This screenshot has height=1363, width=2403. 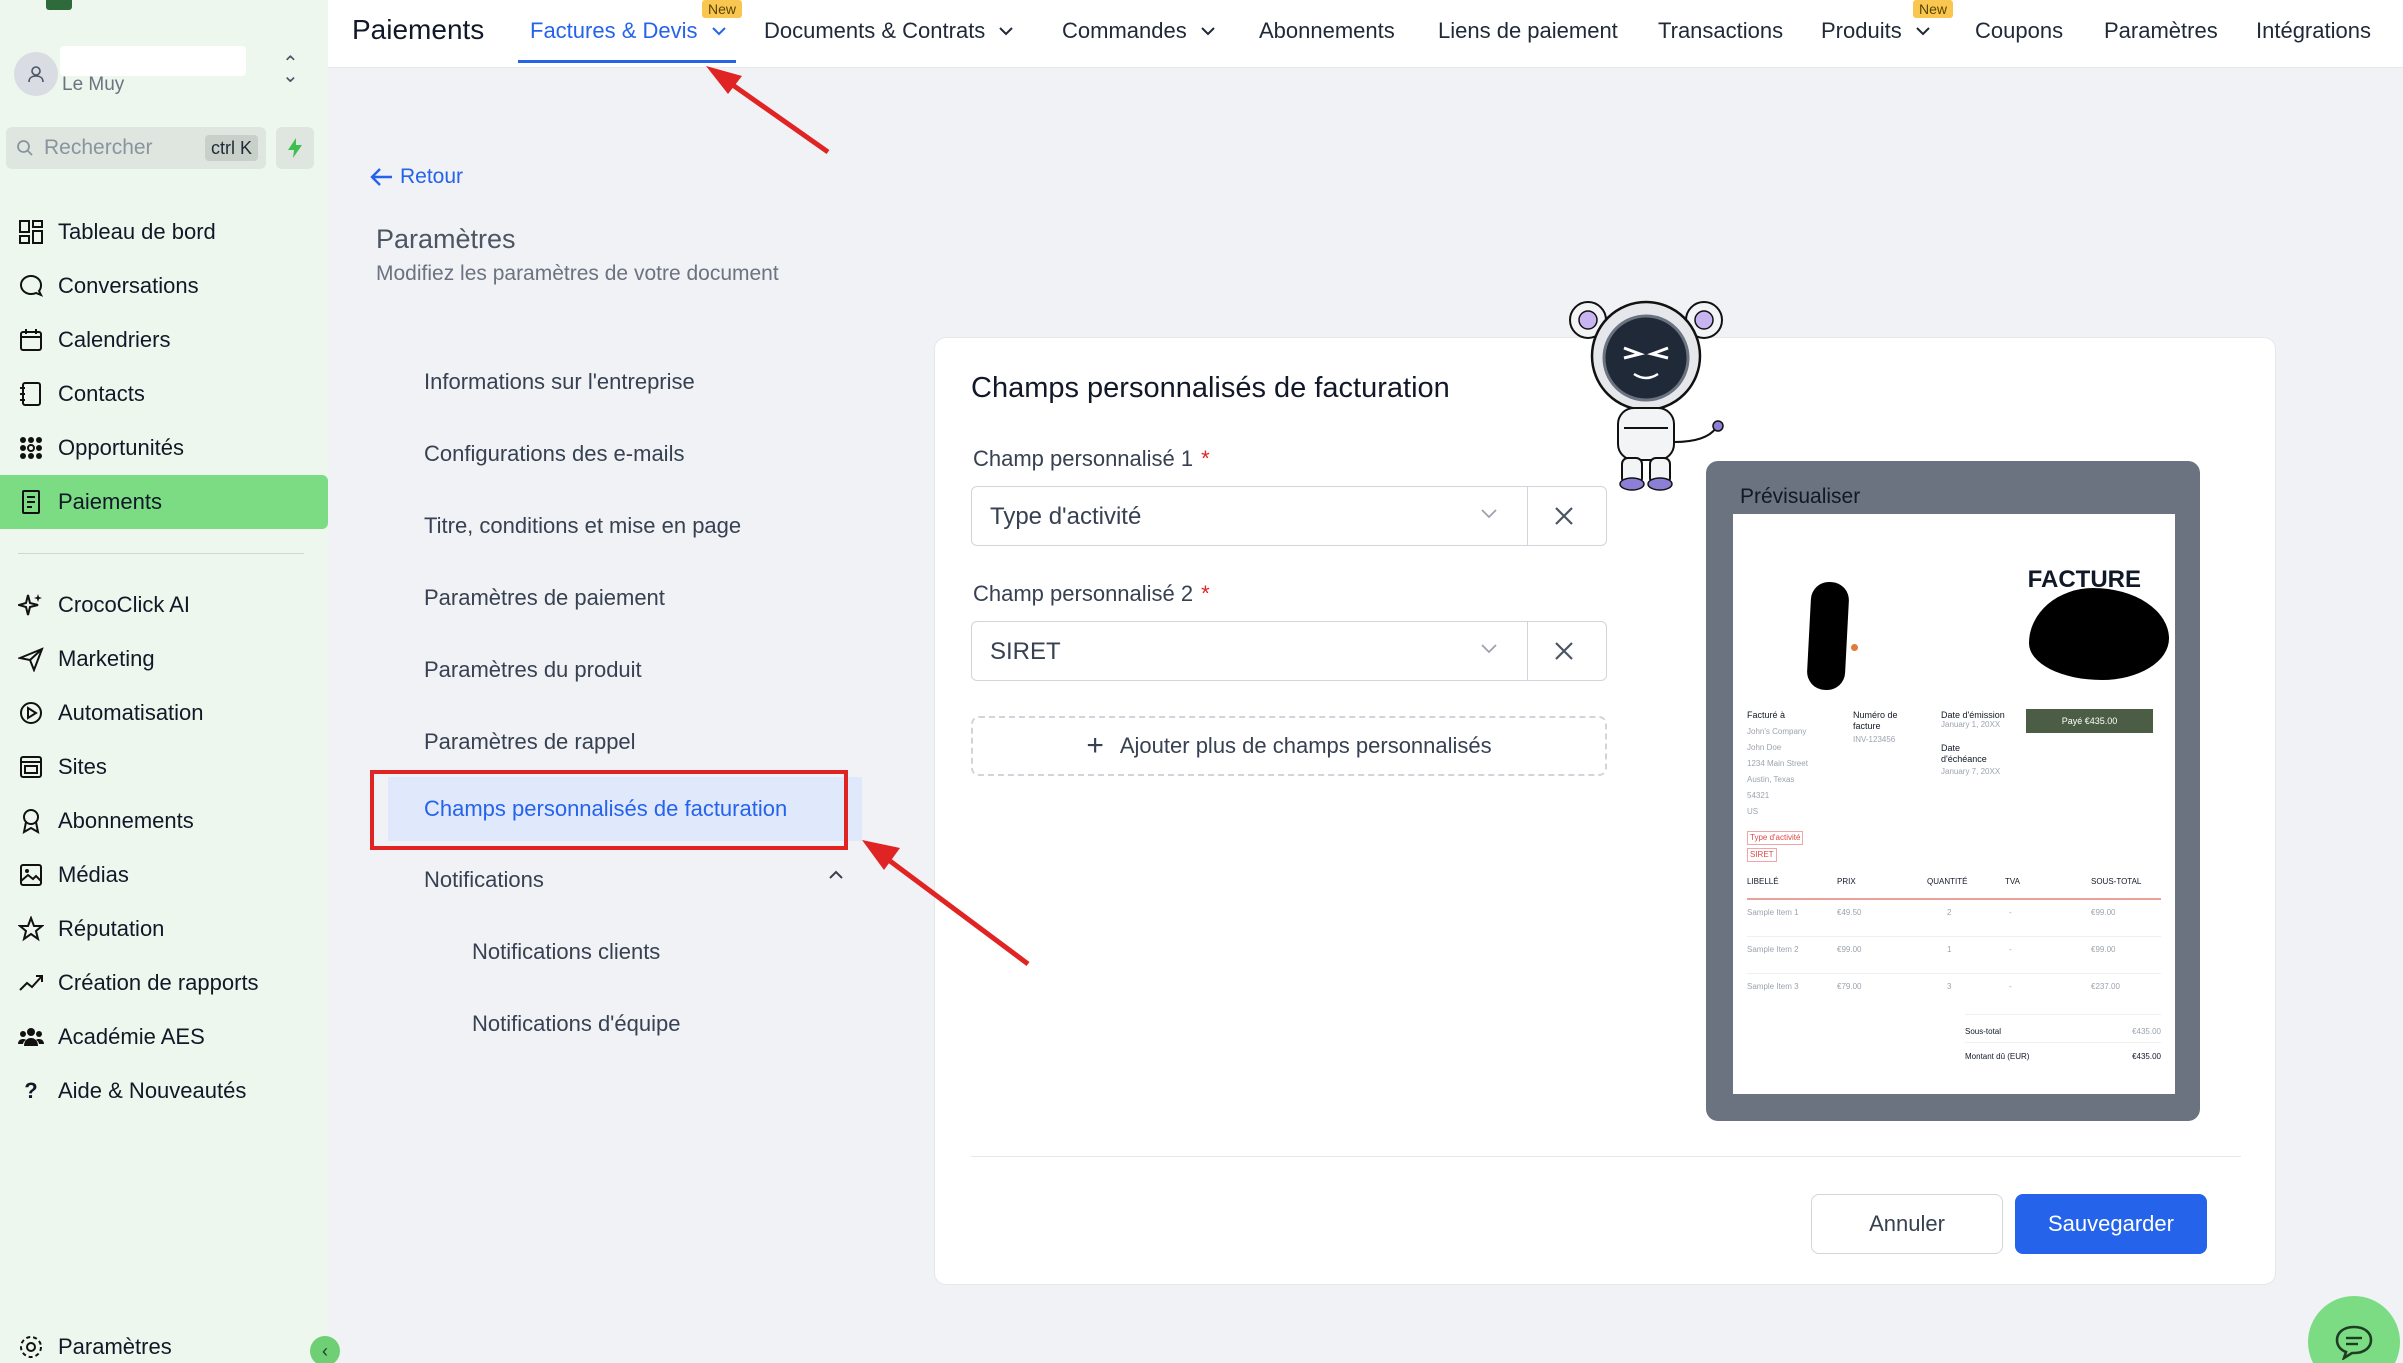 I want to click on cancel-button: Annuler, so click(x=1907, y=1224).